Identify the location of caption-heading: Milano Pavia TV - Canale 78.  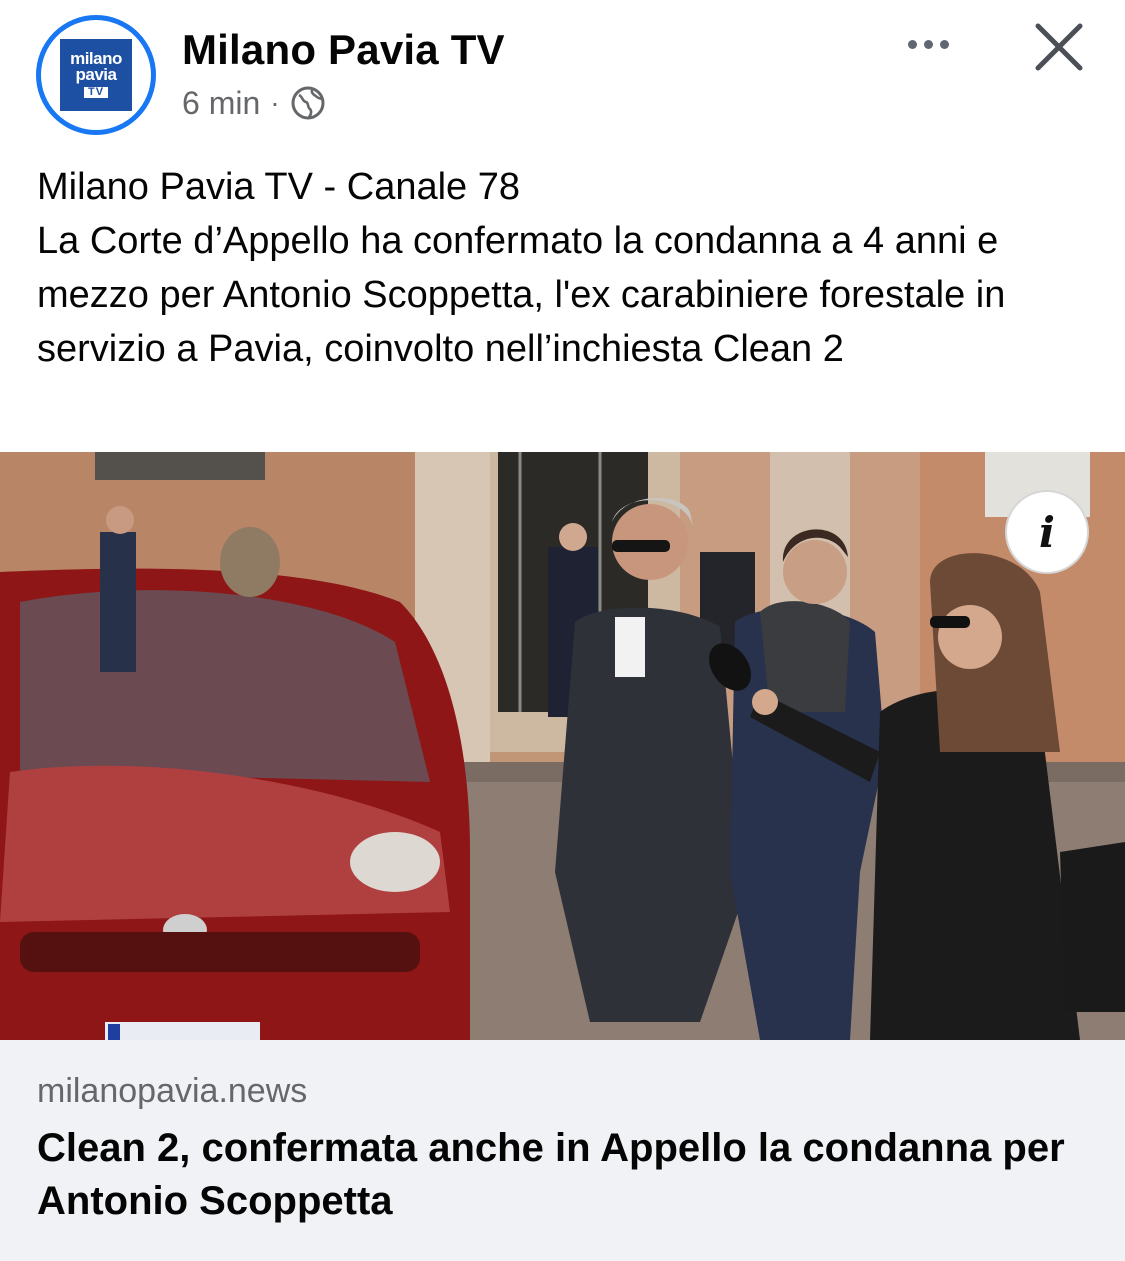
(278, 187).